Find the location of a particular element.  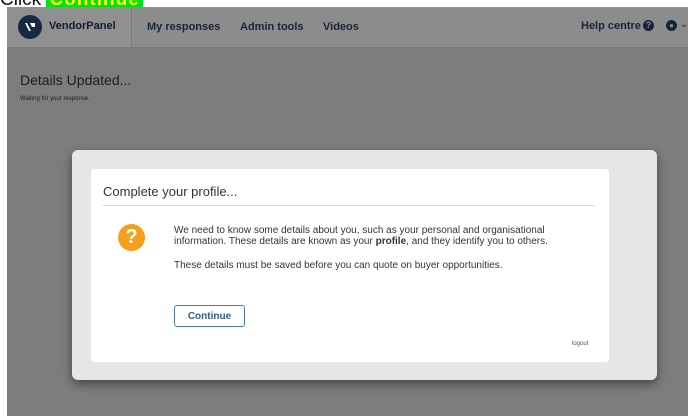

question-icon: ? is located at coordinates (131, 237).